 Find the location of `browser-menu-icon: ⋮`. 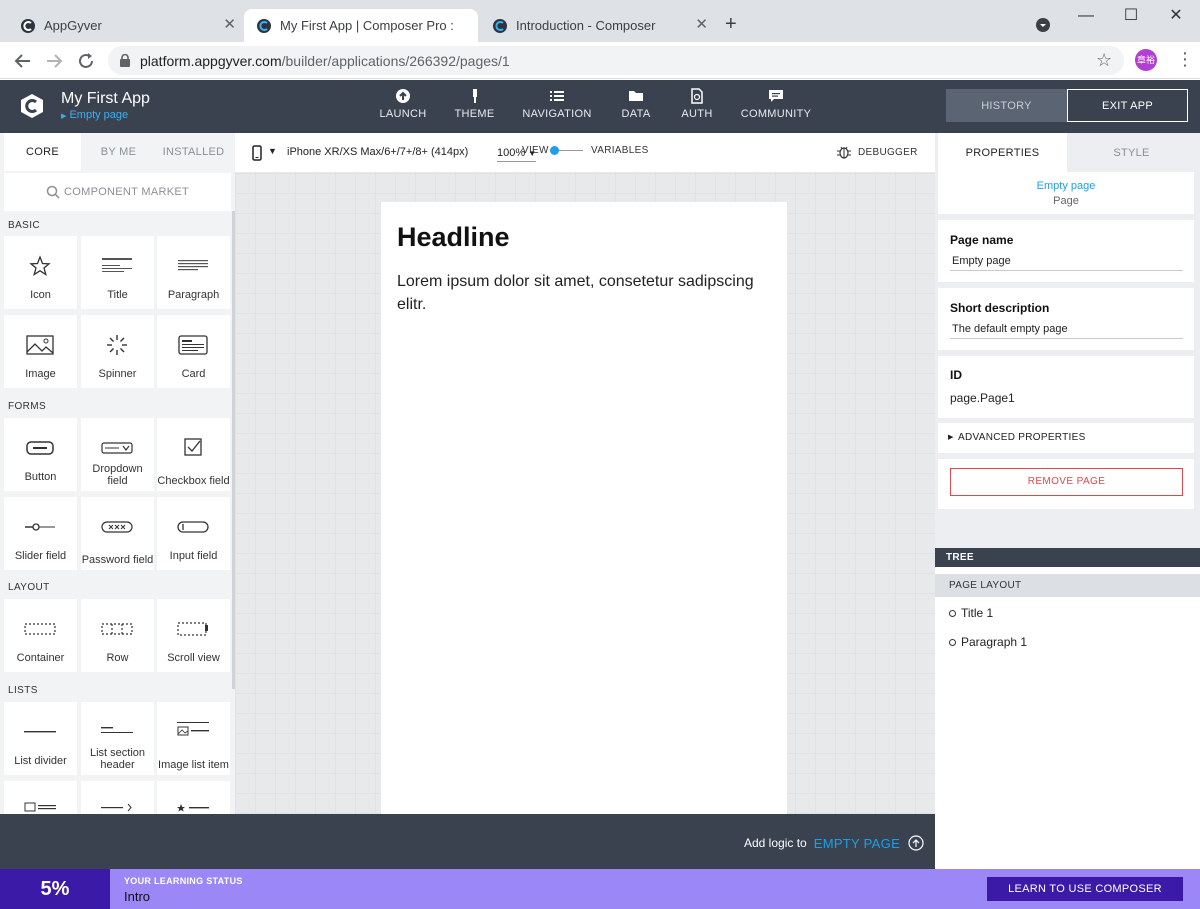

browser-menu-icon: ⋮ is located at coordinates (1185, 59).